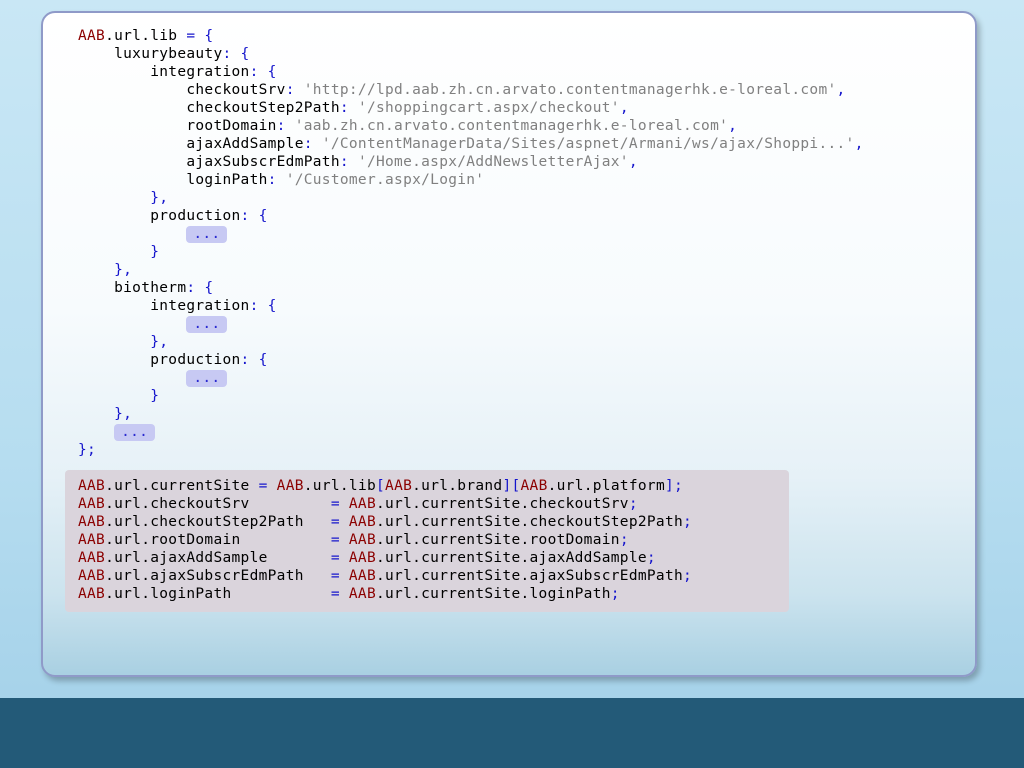 The width and height of the screenshot is (1024, 768). I want to click on code-token: production, so click(159, 360).